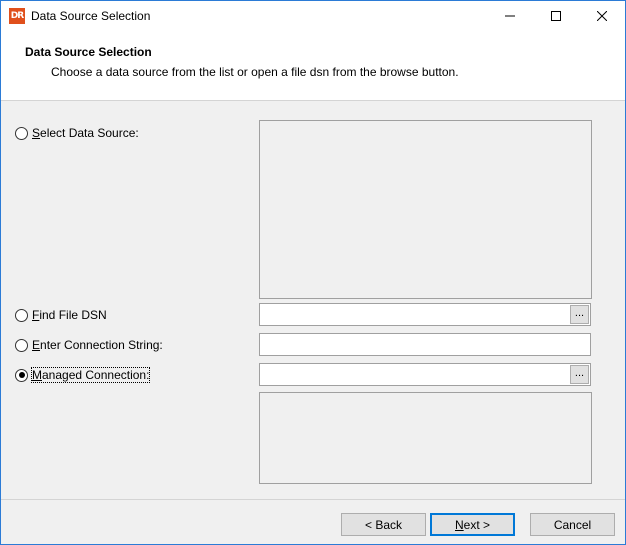 The width and height of the screenshot is (626, 545). I want to click on select-data-source-option: Select Data Source:, so click(77, 133).